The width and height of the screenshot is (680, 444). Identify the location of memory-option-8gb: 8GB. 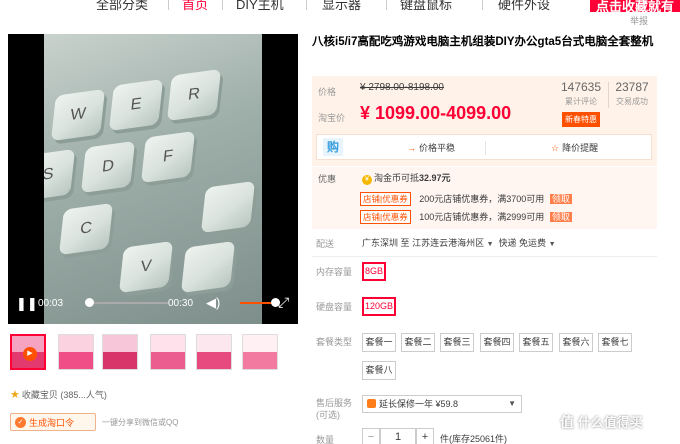
(374, 271).